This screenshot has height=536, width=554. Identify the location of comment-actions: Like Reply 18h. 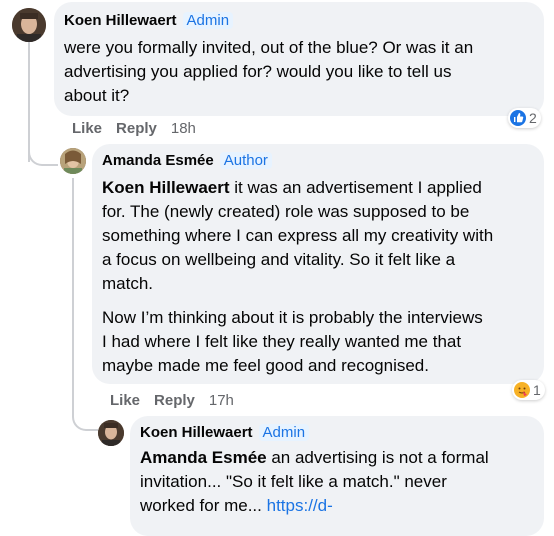
(141, 128).